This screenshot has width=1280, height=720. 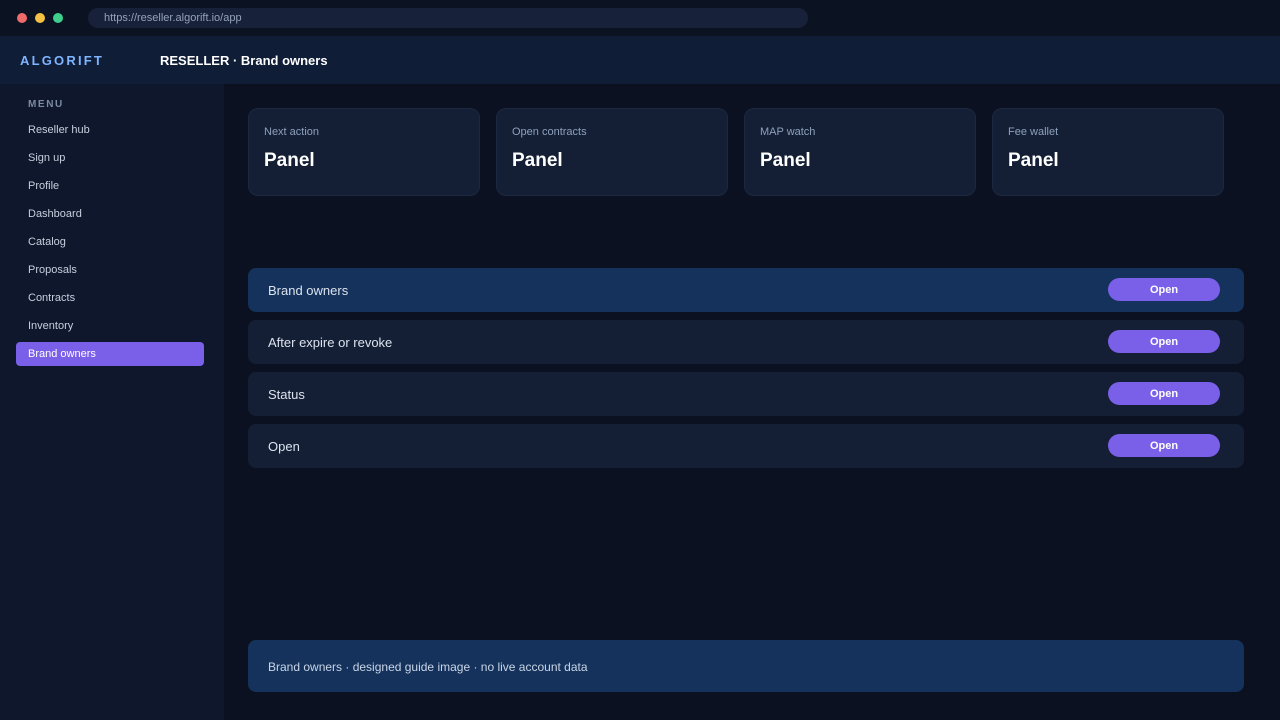 What do you see at coordinates (1033, 132) in the screenshot?
I see `card-label: Fee wallet` at bounding box center [1033, 132].